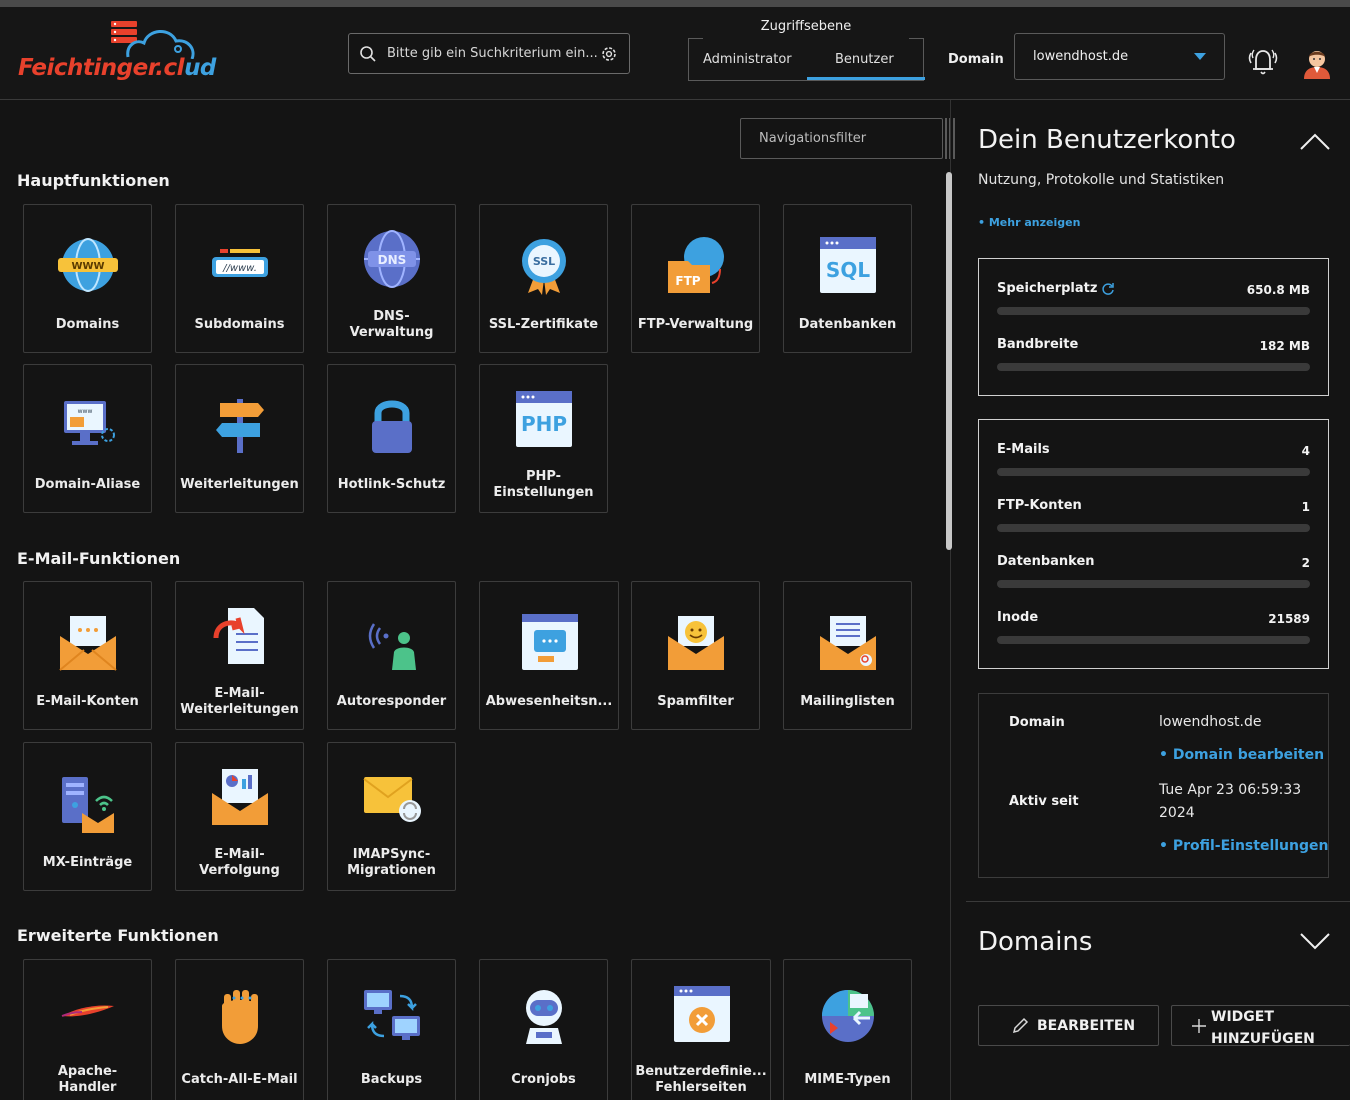 The height and width of the screenshot is (1100, 1350). What do you see at coordinates (1153, 311) in the screenshot?
I see `usage-progress-bar` at bounding box center [1153, 311].